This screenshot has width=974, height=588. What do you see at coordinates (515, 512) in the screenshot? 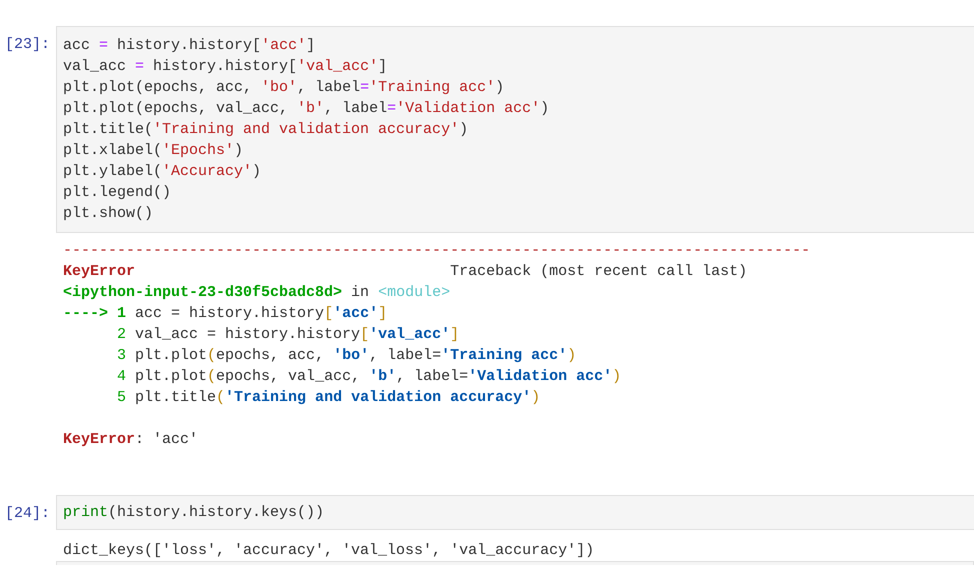
I see `code-input: print(history.history.keys())` at bounding box center [515, 512].